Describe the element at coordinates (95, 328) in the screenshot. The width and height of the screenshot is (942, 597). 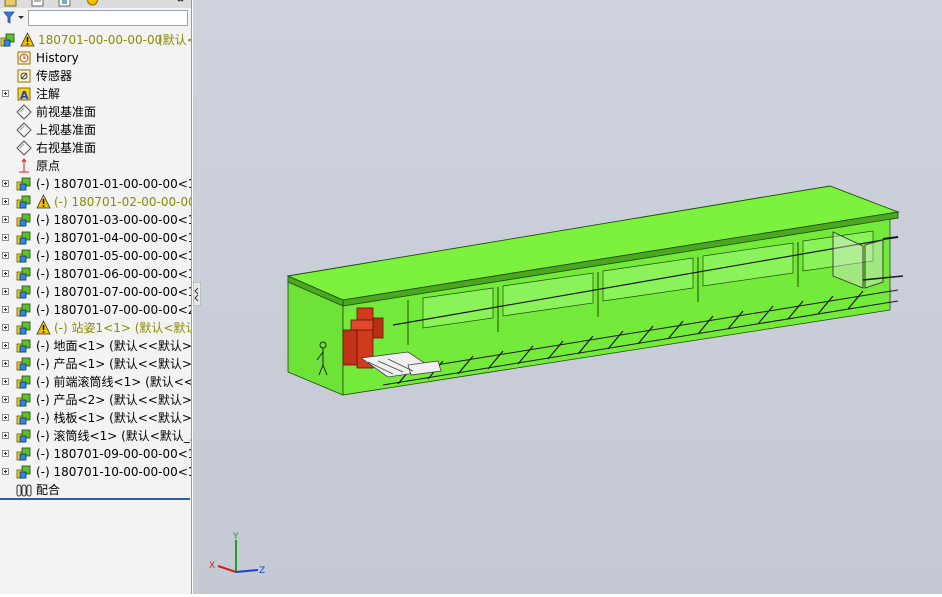
I see `tree-item-part: (-) 站姿1<1> (默认<默认` at that location.